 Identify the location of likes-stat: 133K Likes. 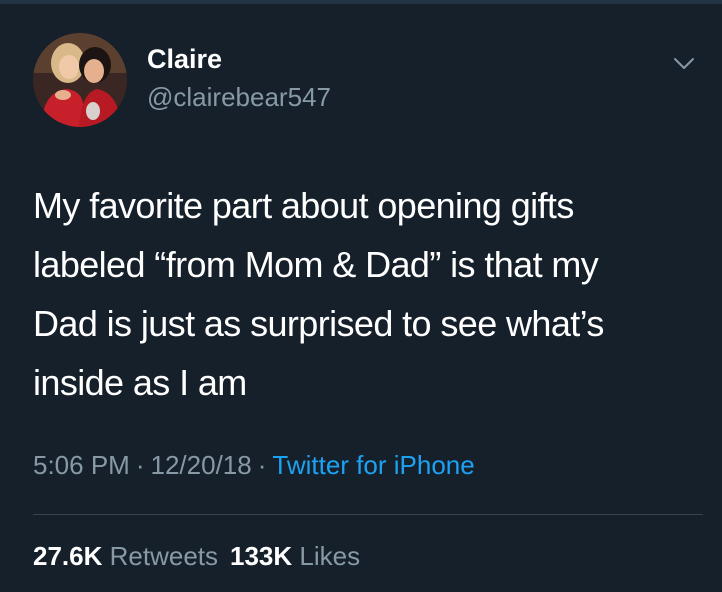
(295, 556).